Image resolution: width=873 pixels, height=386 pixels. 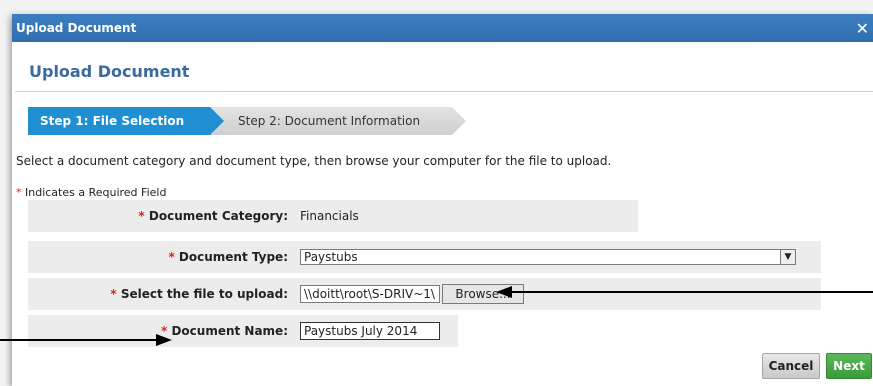 What do you see at coordinates (504, 292) in the screenshot?
I see `arrow-left-head-icon` at bounding box center [504, 292].